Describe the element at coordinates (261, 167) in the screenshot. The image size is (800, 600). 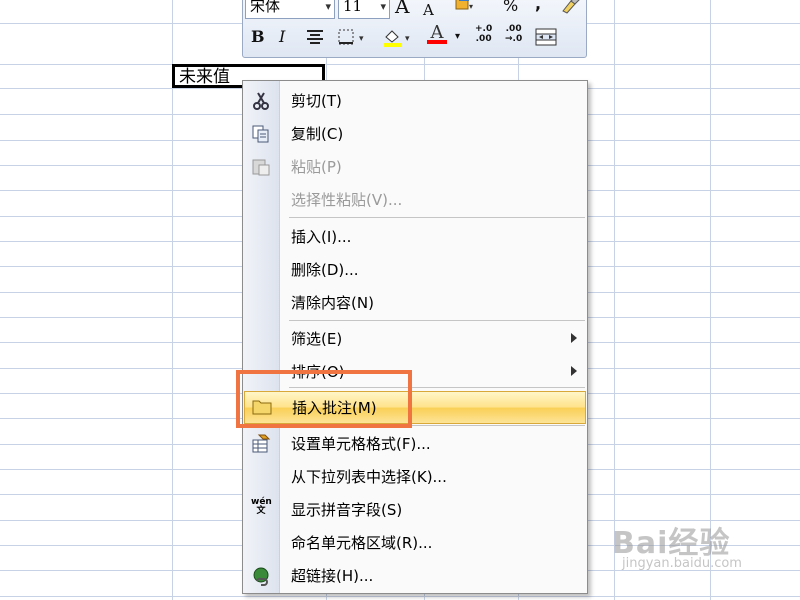
I see `paste-icon` at that location.